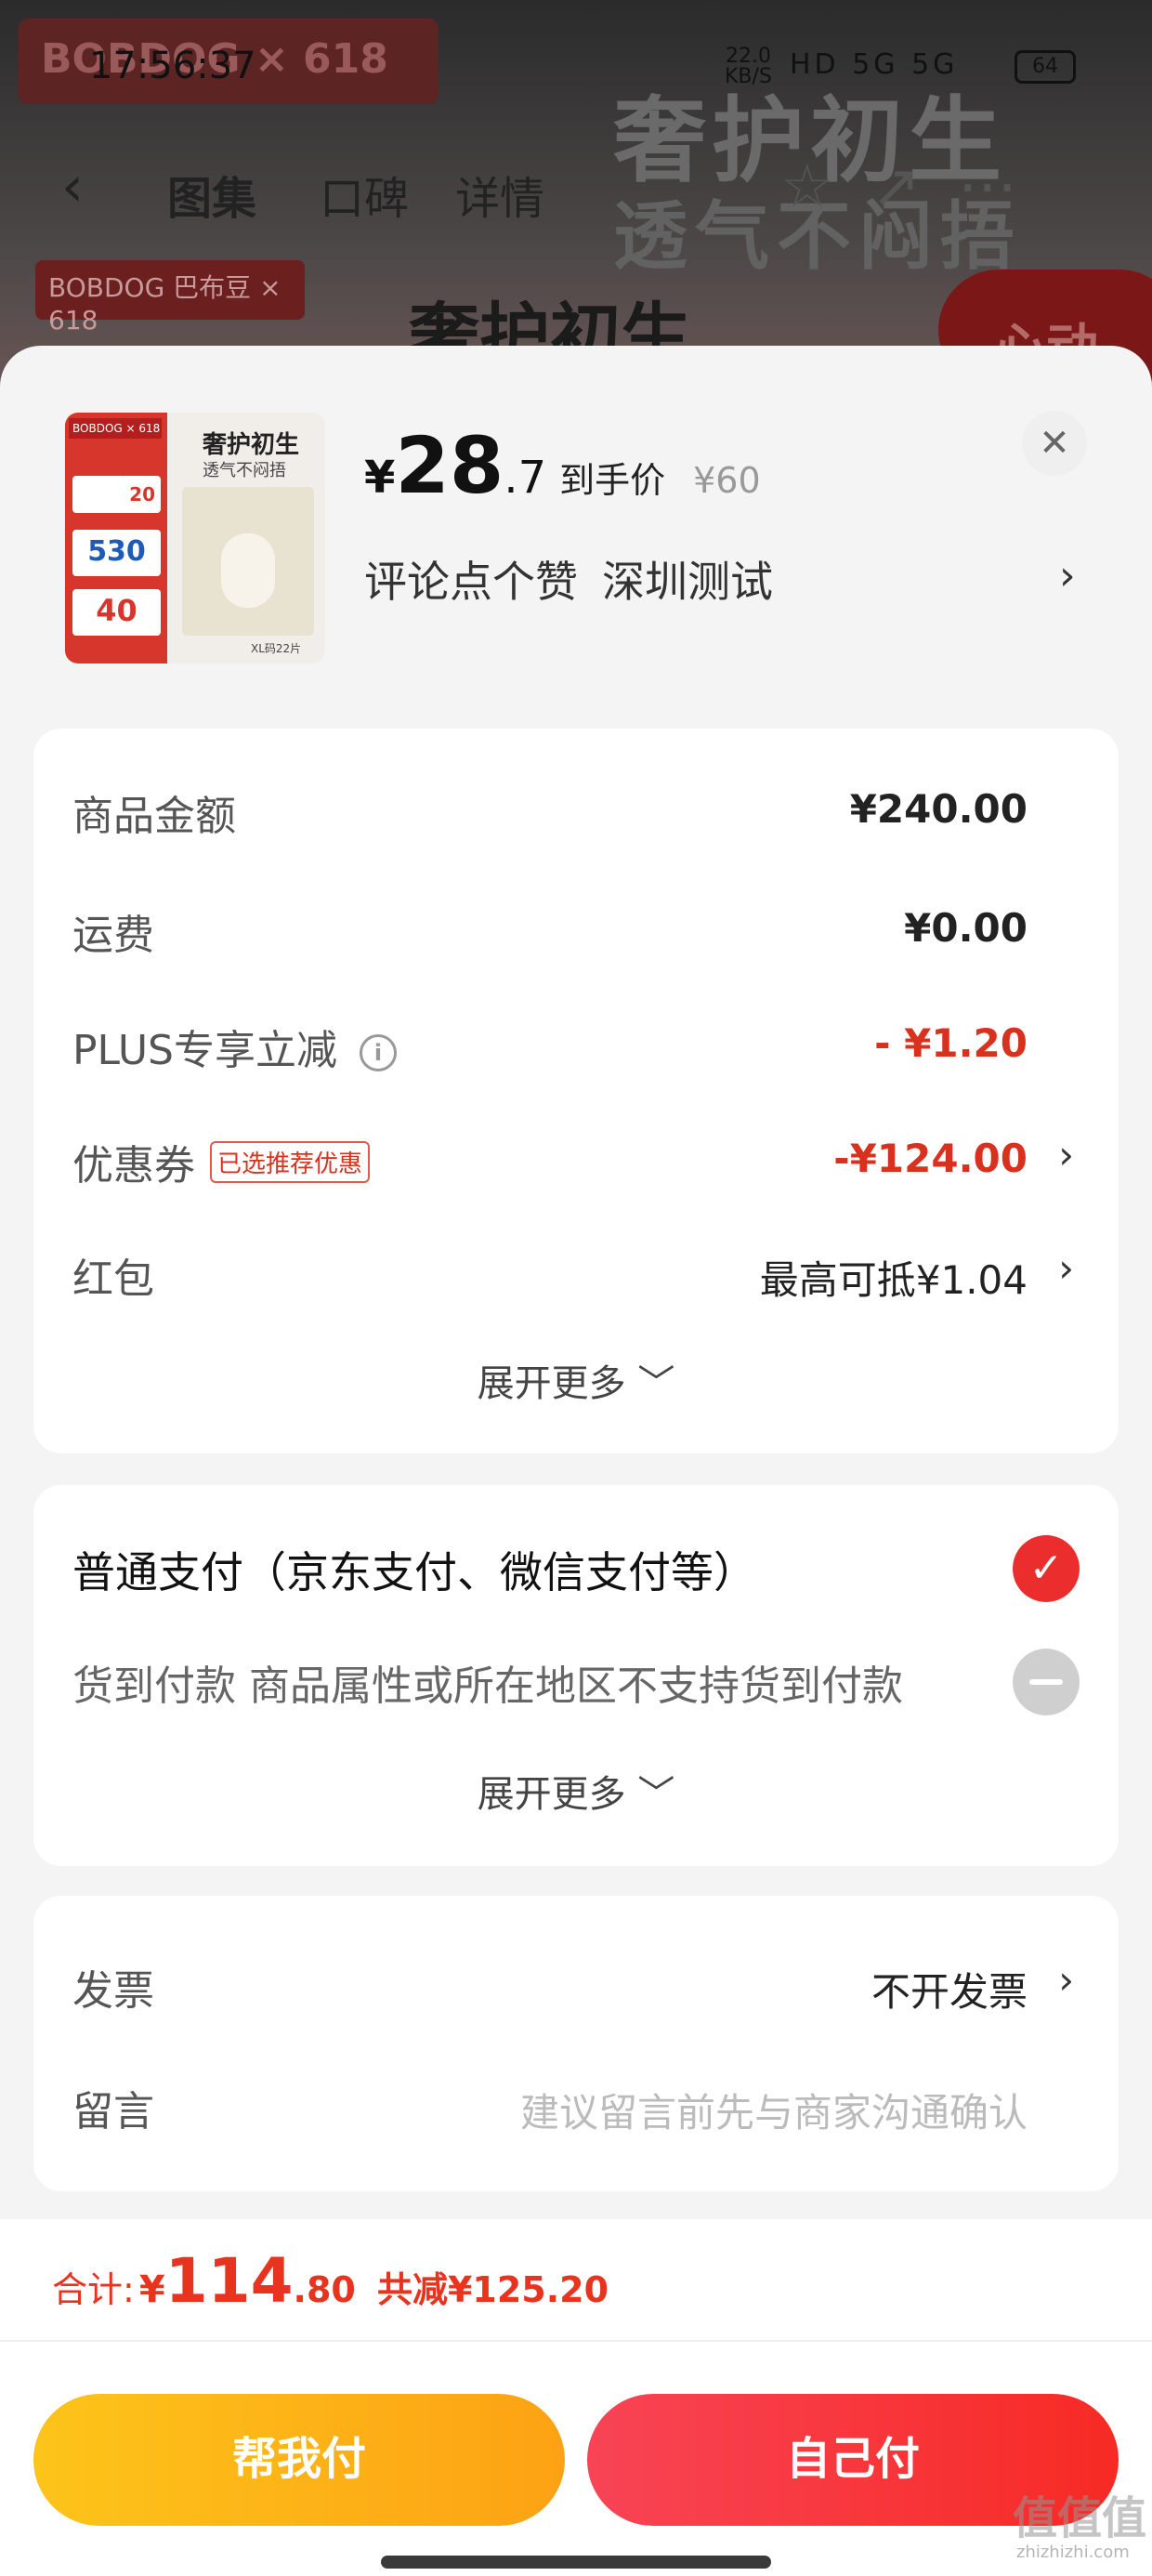 The image size is (1152, 2576). Describe the element at coordinates (499, 194) in the screenshot. I see `tab-details: 详情` at that location.